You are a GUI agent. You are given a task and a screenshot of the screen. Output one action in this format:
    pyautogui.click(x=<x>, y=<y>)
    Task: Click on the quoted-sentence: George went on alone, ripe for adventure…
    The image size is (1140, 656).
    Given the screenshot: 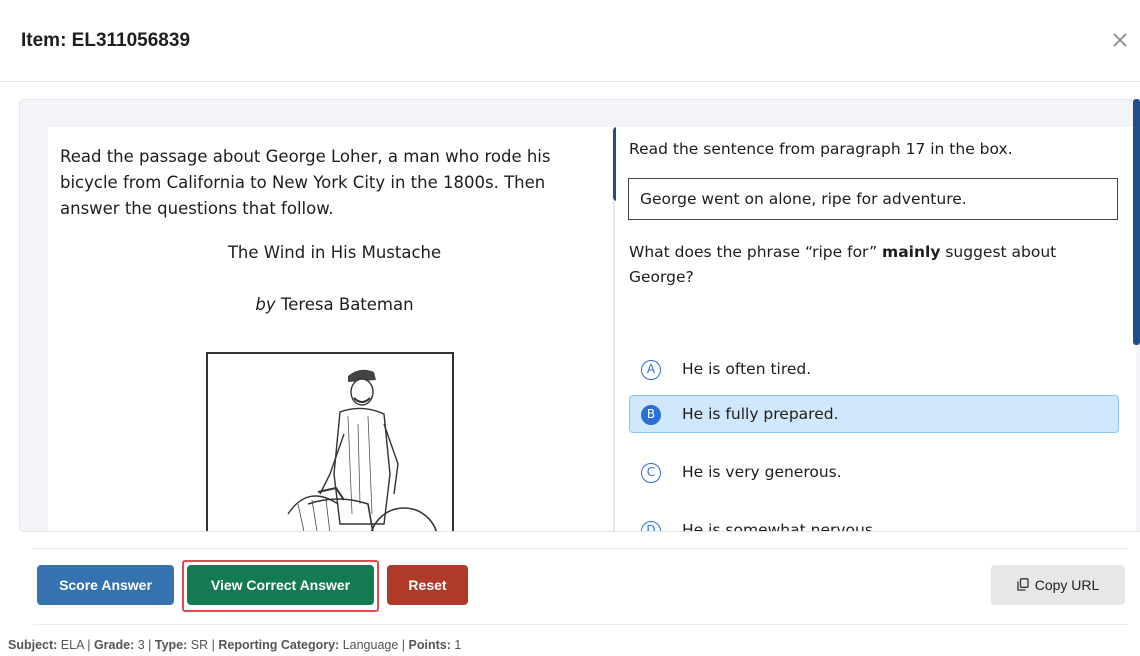 What is the action you would take?
    pyautogui.click(x=803, y=199)
    